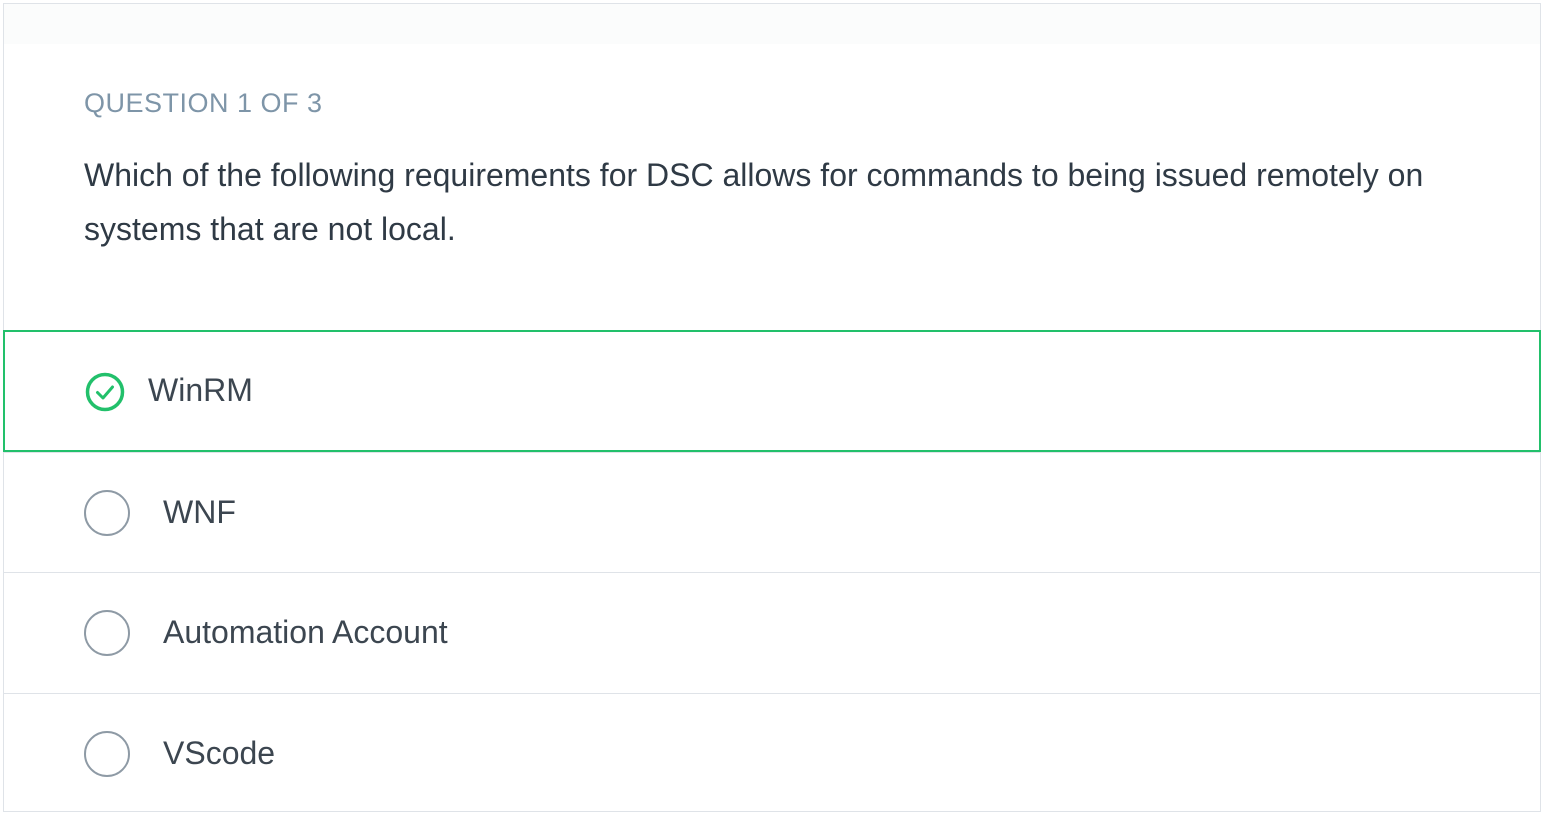 This screenshot has height=824, width=1552. I want to click on answer-option-automation-account: Automation Account, so click(772, 632).